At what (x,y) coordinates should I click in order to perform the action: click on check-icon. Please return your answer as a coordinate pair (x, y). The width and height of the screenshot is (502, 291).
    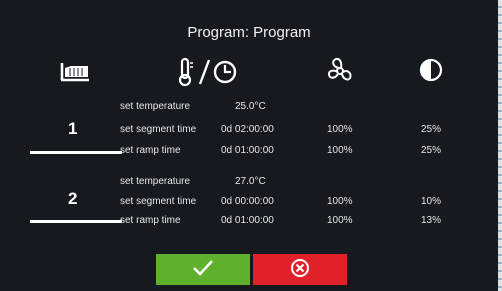
    Looking at the image, I should click on (203, 269).